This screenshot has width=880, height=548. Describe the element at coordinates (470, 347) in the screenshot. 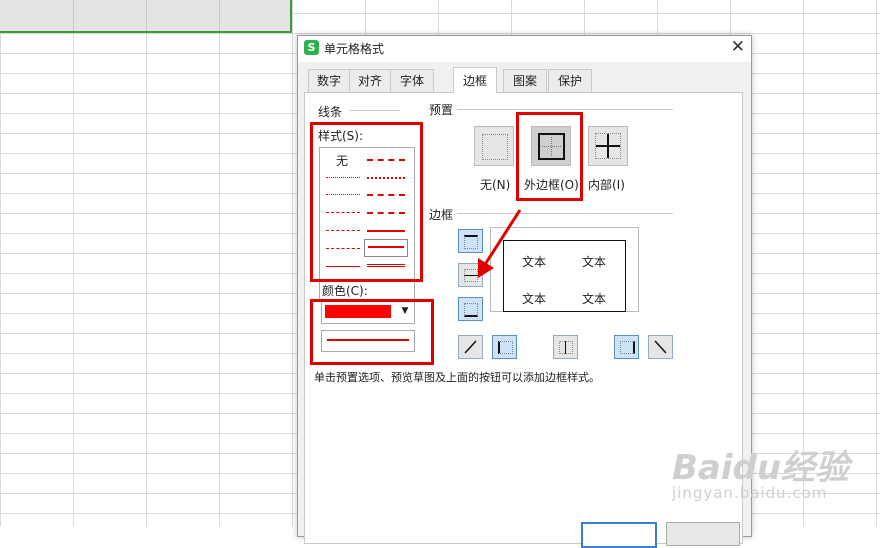

I see `border-diagonal-up-button` at that location.